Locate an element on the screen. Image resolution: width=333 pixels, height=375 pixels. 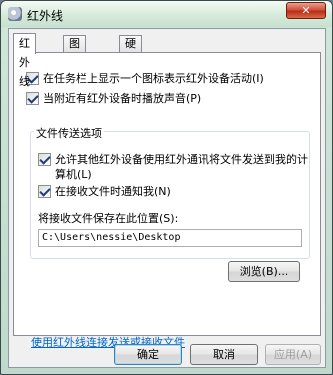
play-sound-option: 当附近有红外设备时播放声音(P) is located at coordinates (113, 98).